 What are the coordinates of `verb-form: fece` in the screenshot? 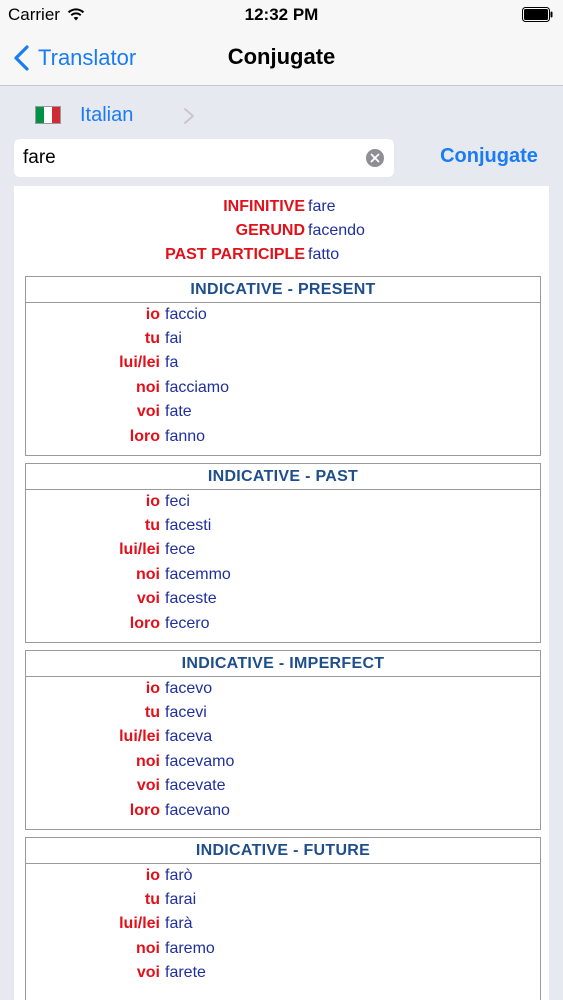 It's located at (180, 549).